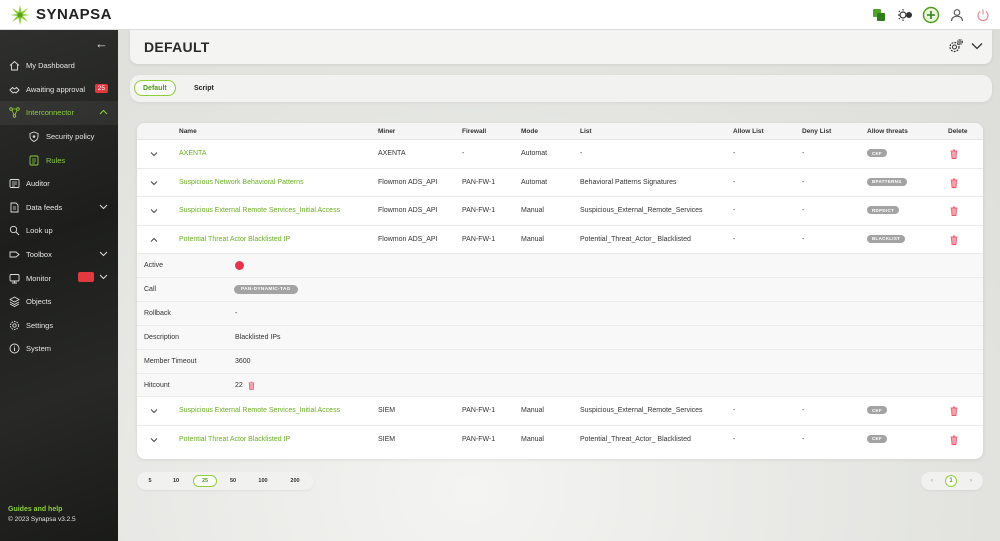 The height and width of the screenshot is (541, 1000). I want to click on sidebar-item-toolbox: Toolbox, so click(59, 255).